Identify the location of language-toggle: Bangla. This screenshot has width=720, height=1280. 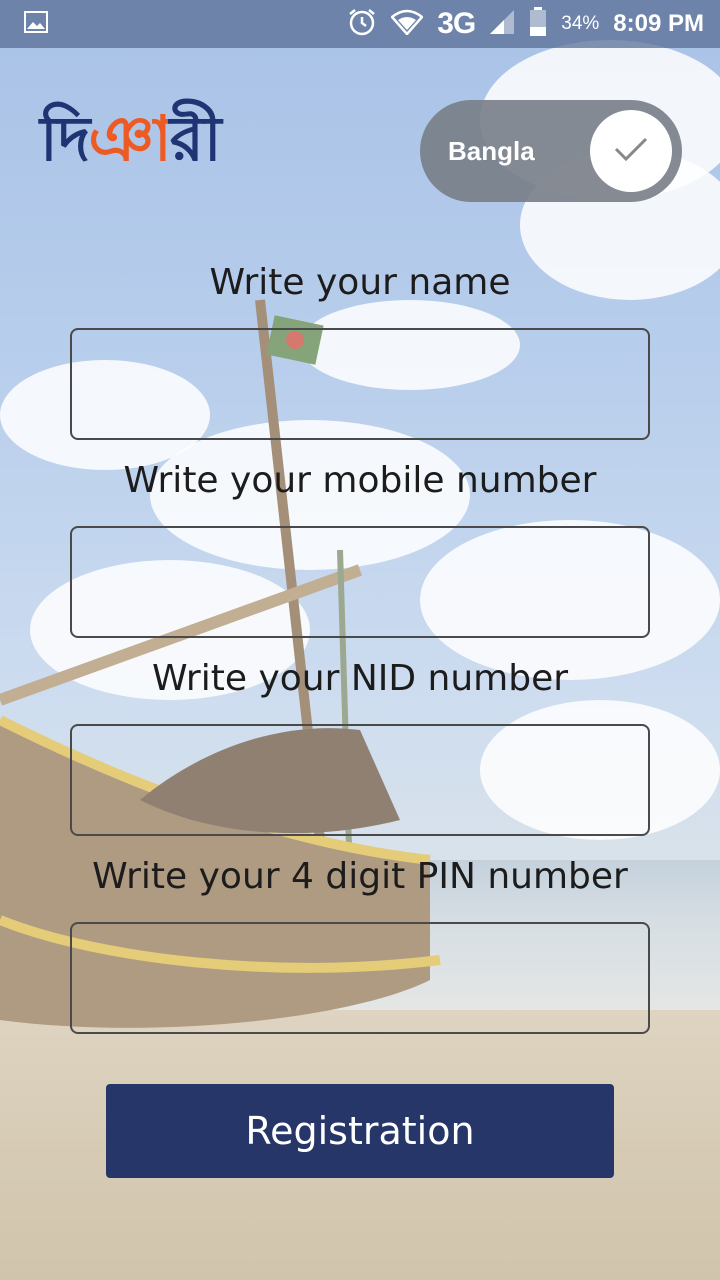
(551, 151).